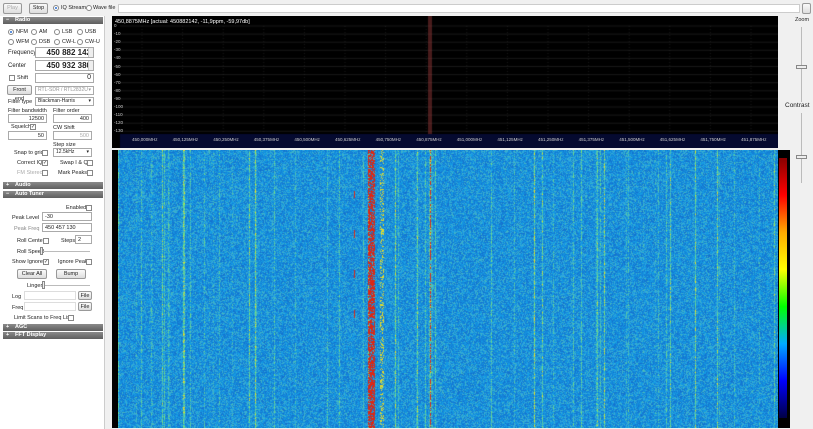 The height and width of the screenshot is (429, 813). I want to click on collapse-icon: −, so click(7, 194).